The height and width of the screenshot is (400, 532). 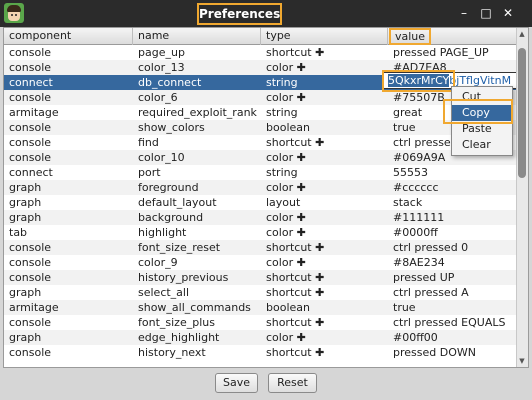 I want to click on cell-name: color_6, so click(x=158, y=97).